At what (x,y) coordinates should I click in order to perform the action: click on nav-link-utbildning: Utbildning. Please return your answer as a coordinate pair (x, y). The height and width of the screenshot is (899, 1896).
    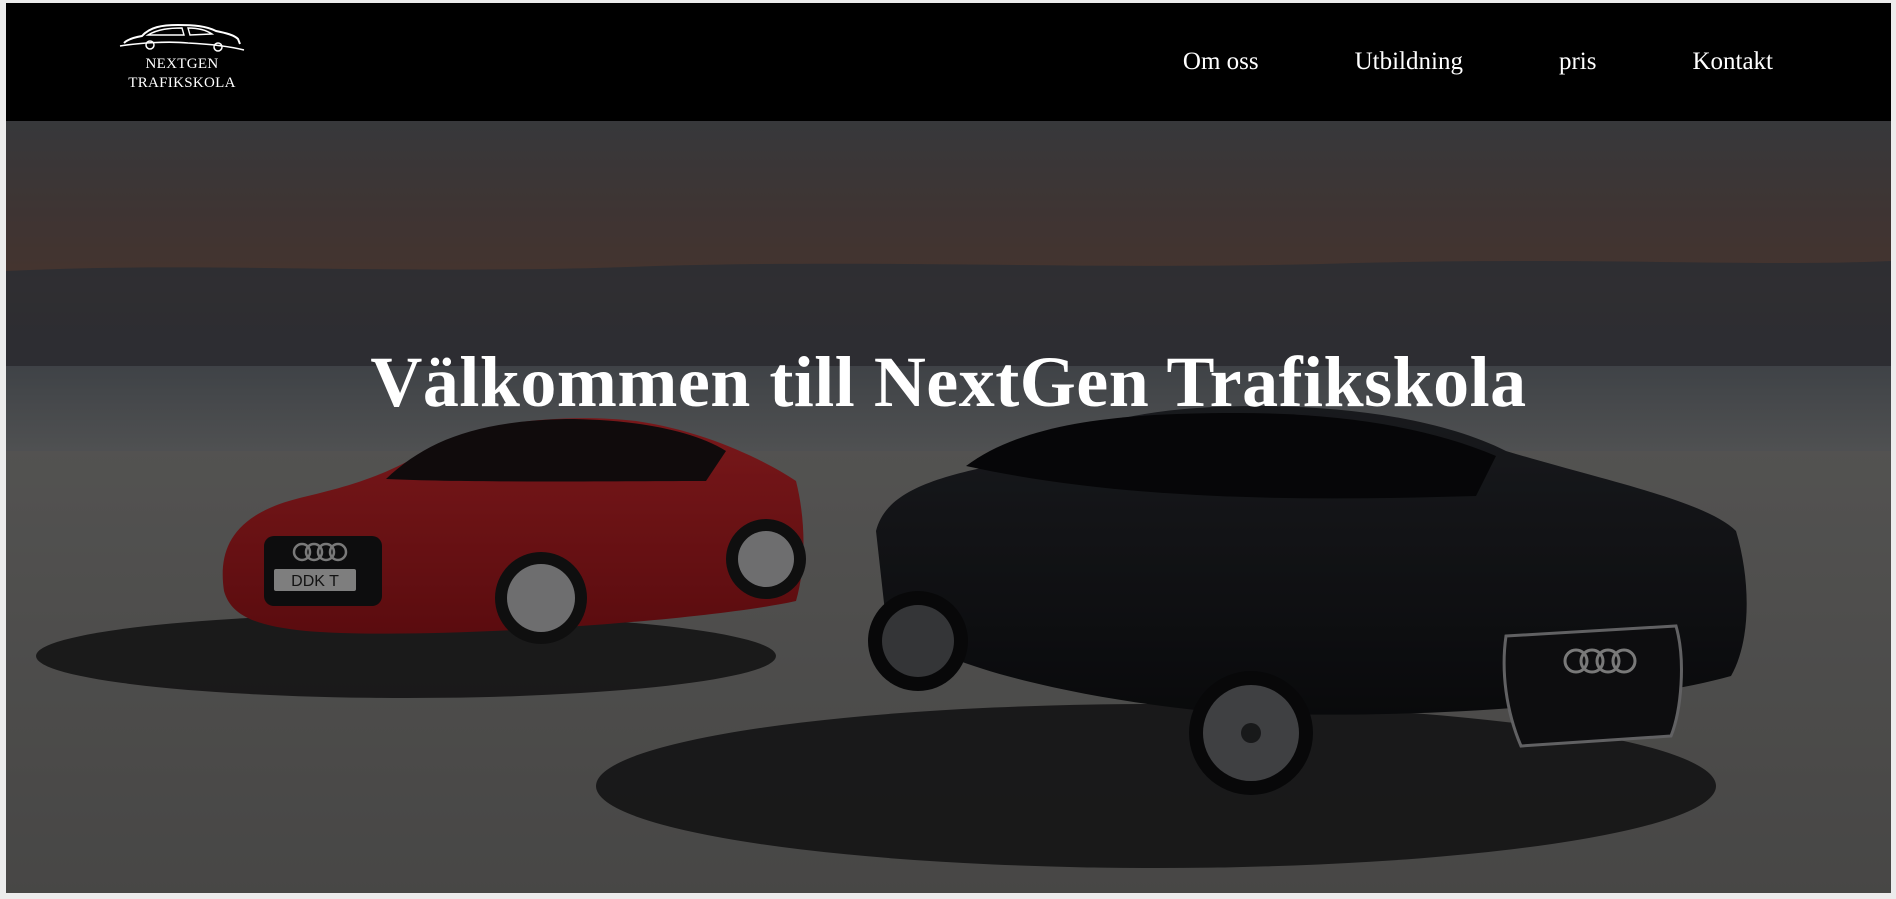
    Looking at the image, I should click on (1409, 62).